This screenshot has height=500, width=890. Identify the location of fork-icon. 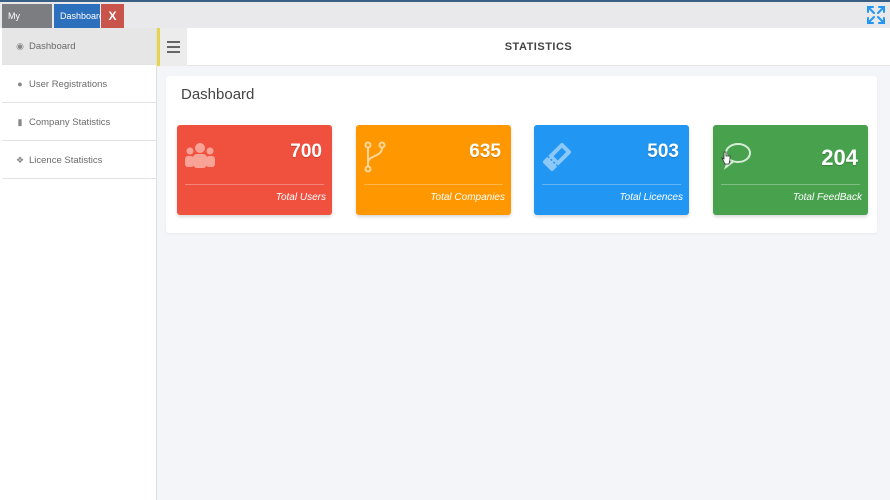
(375, 157).